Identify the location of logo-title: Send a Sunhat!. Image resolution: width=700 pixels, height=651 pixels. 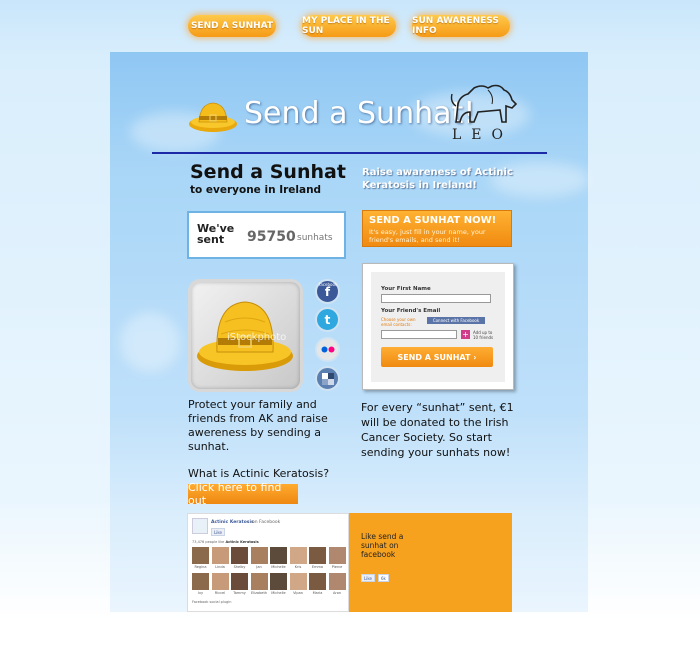
(360, 113).